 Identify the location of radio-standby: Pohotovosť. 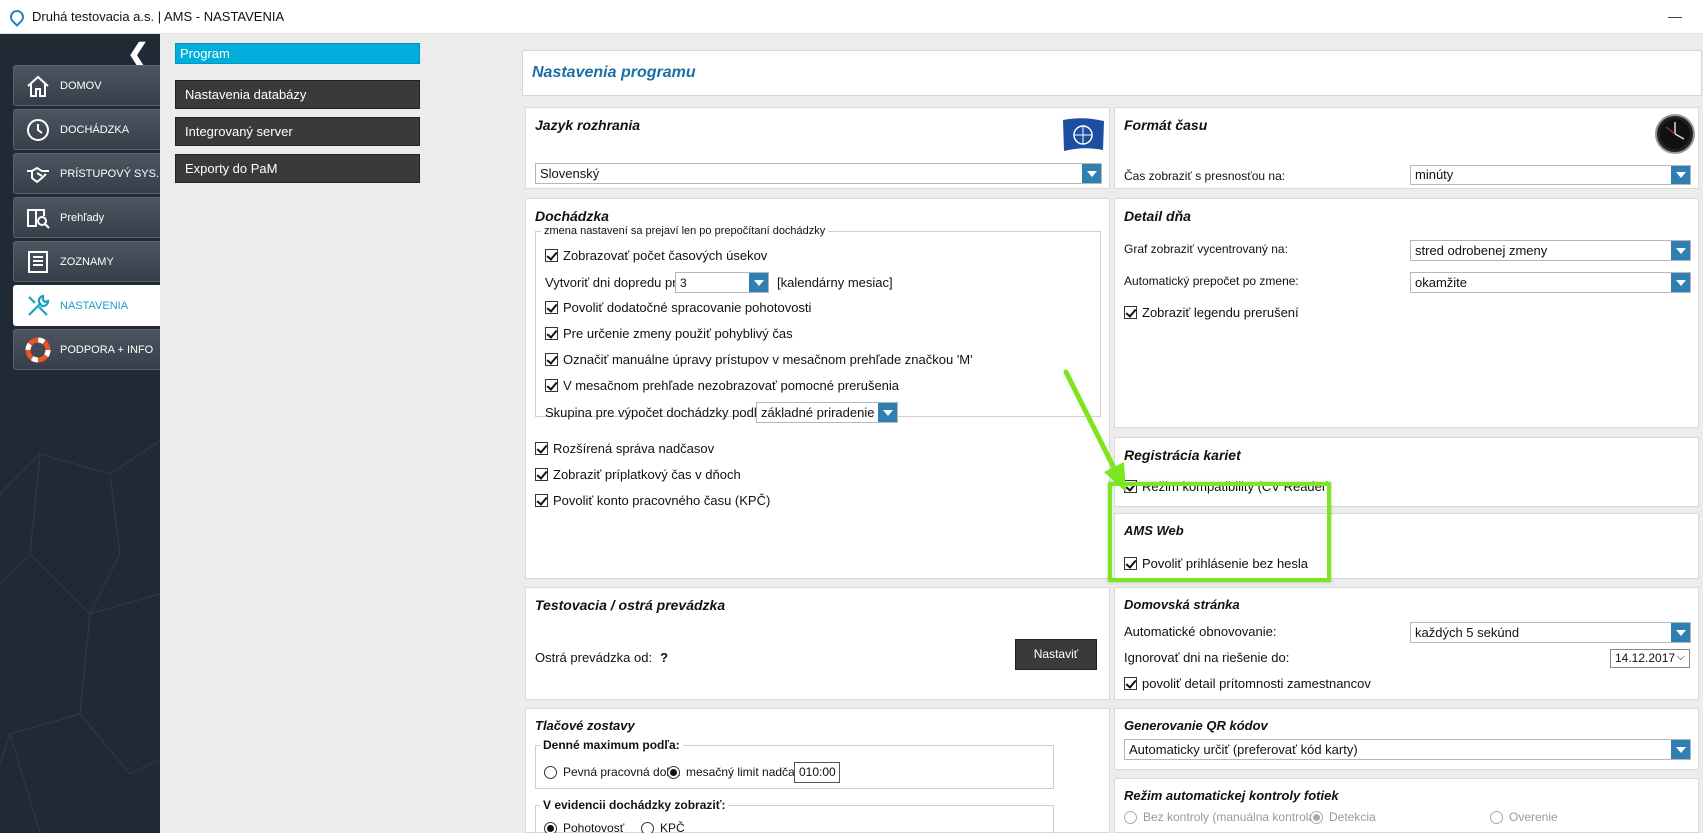
(584, 827).